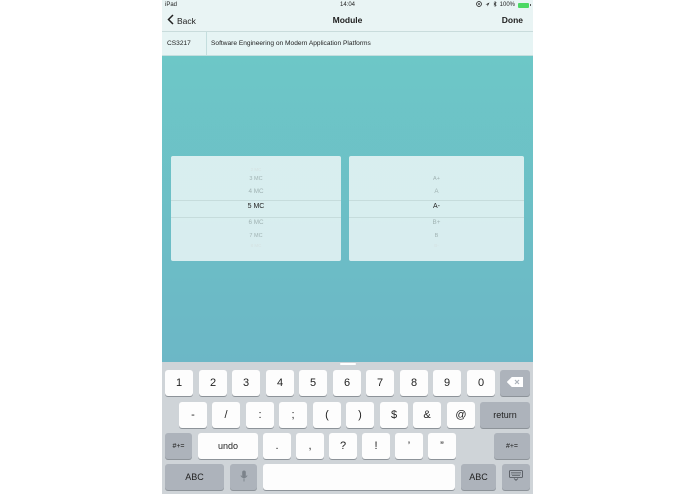 Image resolution: width=695 pixels, height=494 pixels. Describe the element at coordinates (505, 415) in the screenshot. I see `return-key: return` at that location.